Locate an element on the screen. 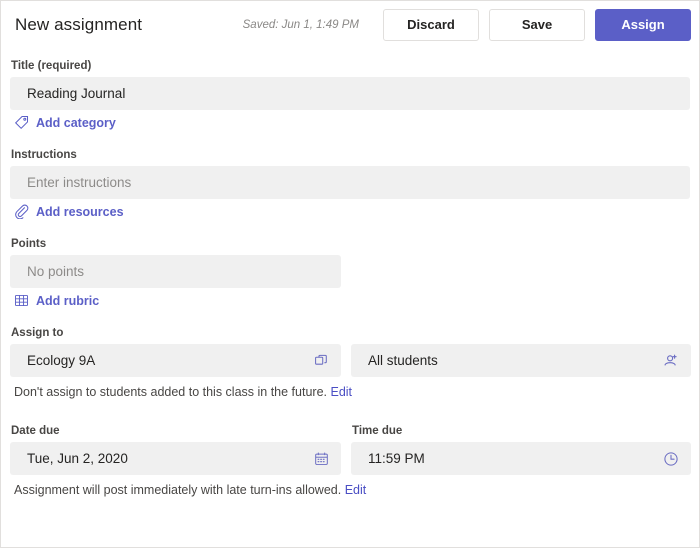 This screenshot has width=700, height=548. time-due-label-col: Time due is located at coordinates (521, 433).